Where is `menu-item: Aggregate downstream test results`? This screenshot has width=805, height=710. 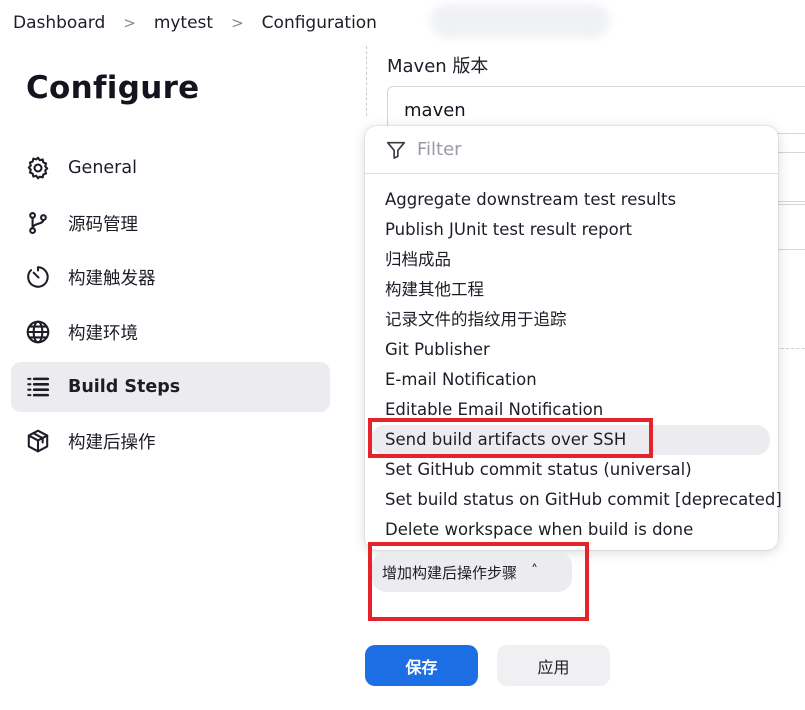 menu-item: Aggregate downstream test results is located at coordinates (571, 200).